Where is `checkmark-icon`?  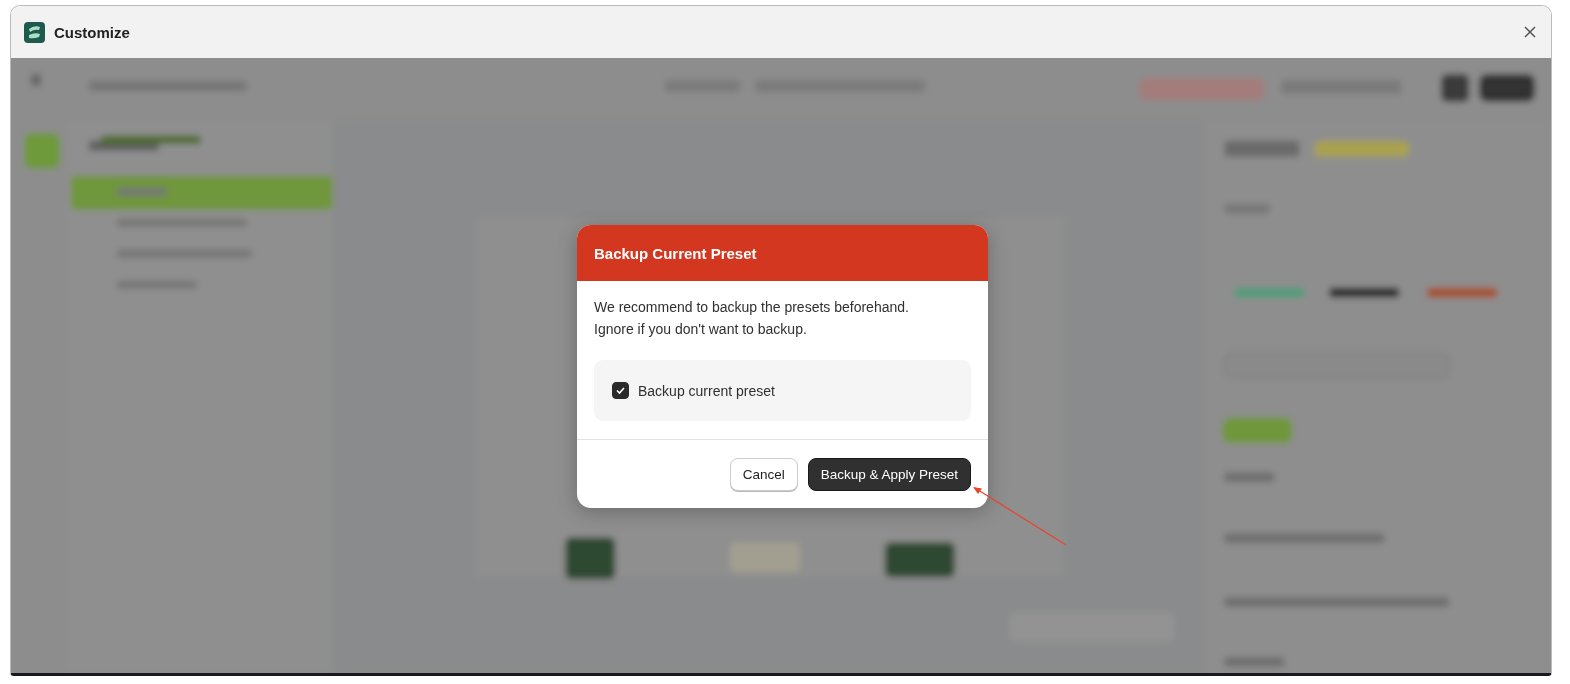
checkmark-icon is located at coordinates (620, 390).